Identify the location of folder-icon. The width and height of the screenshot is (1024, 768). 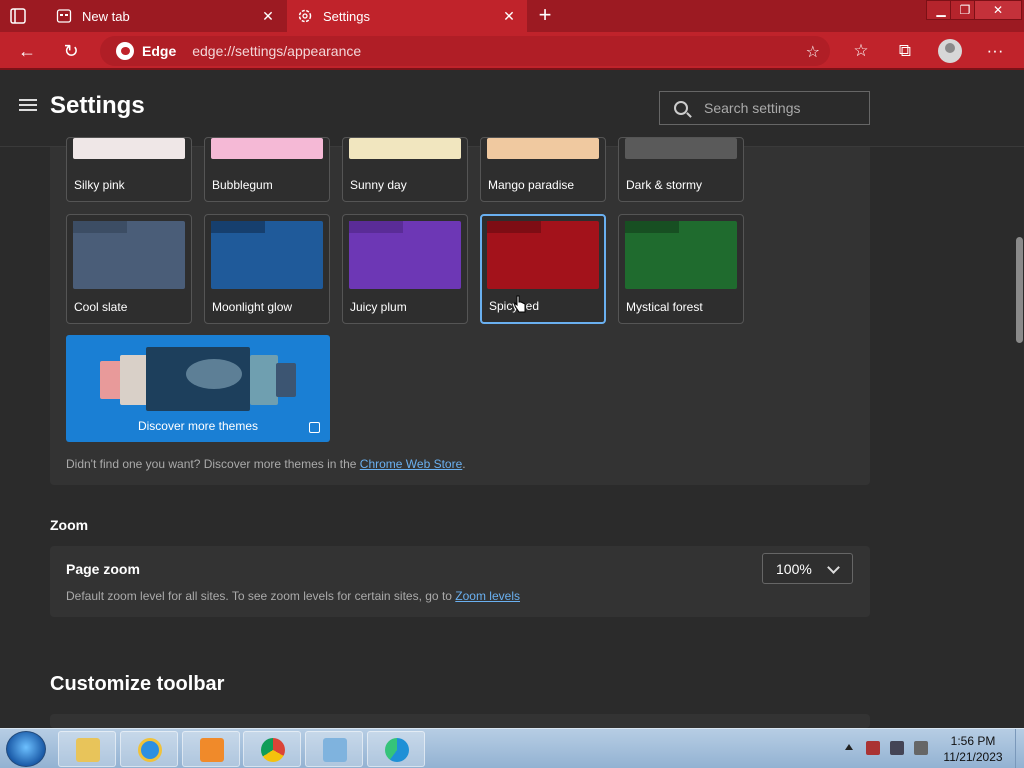
(88, 750).